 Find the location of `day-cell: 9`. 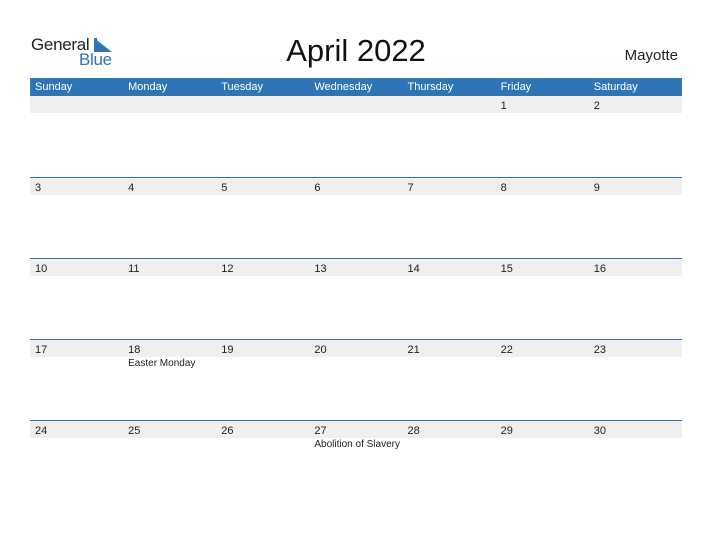

day-cell: 9 is located at coordinates (635, 186).